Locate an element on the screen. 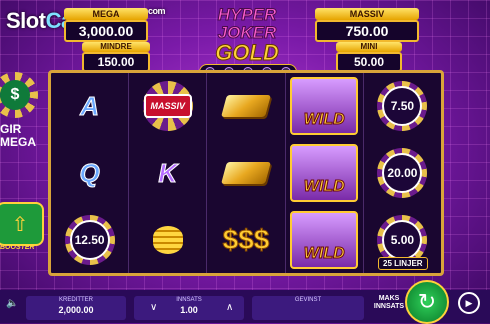 Image resolution: width=490 pixels, height=324 pixels. reel-cell: $$$ is located at coordinates (245, 239).